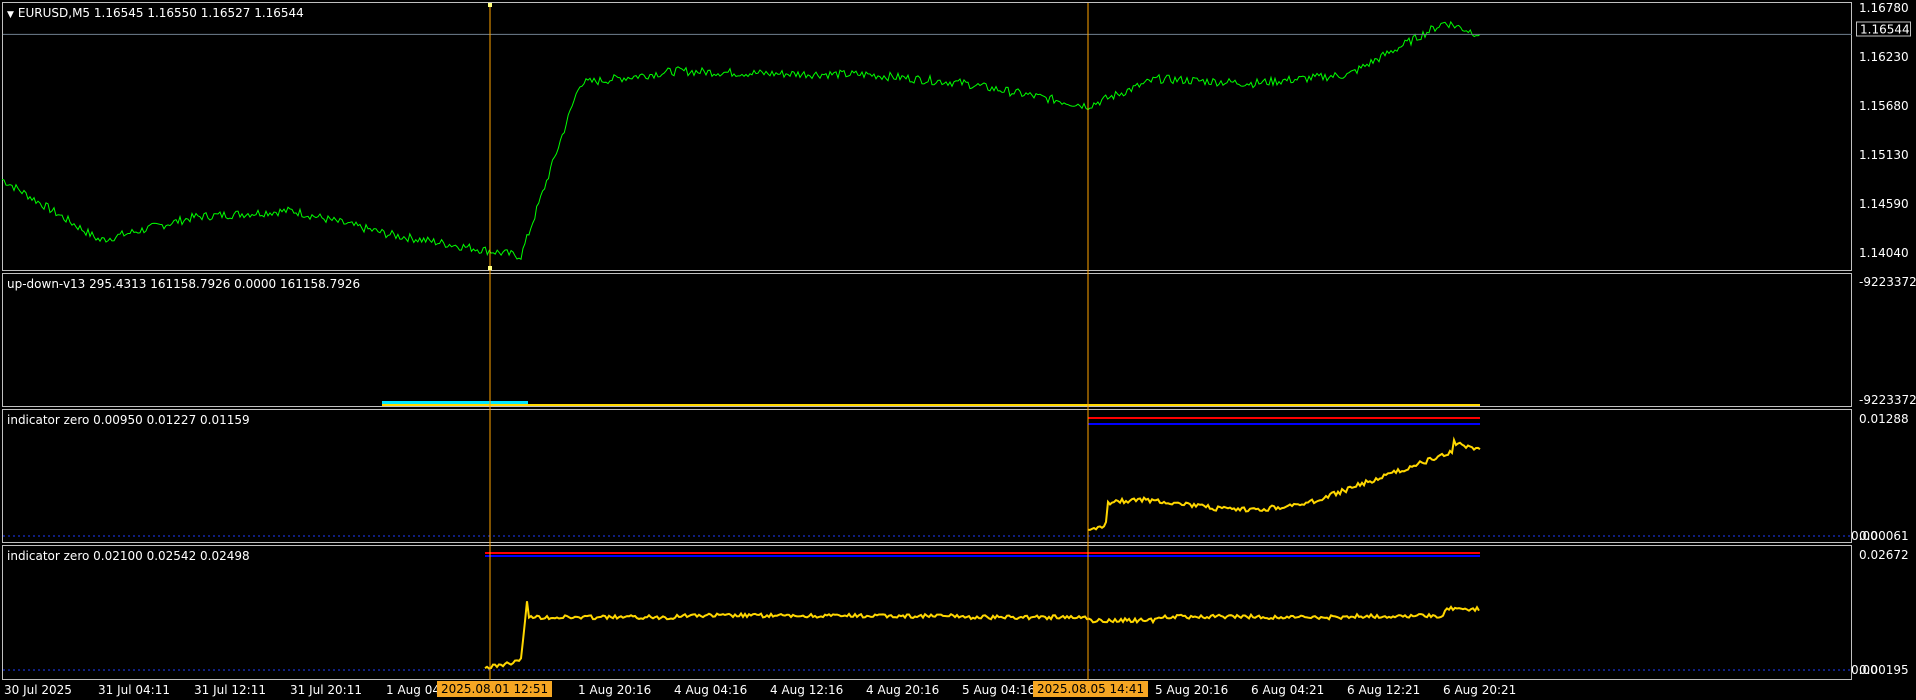  Describe the element at coordinates (134, 690) in the screenshot. I see `time-label: 31 Jul 04:11` at that location.